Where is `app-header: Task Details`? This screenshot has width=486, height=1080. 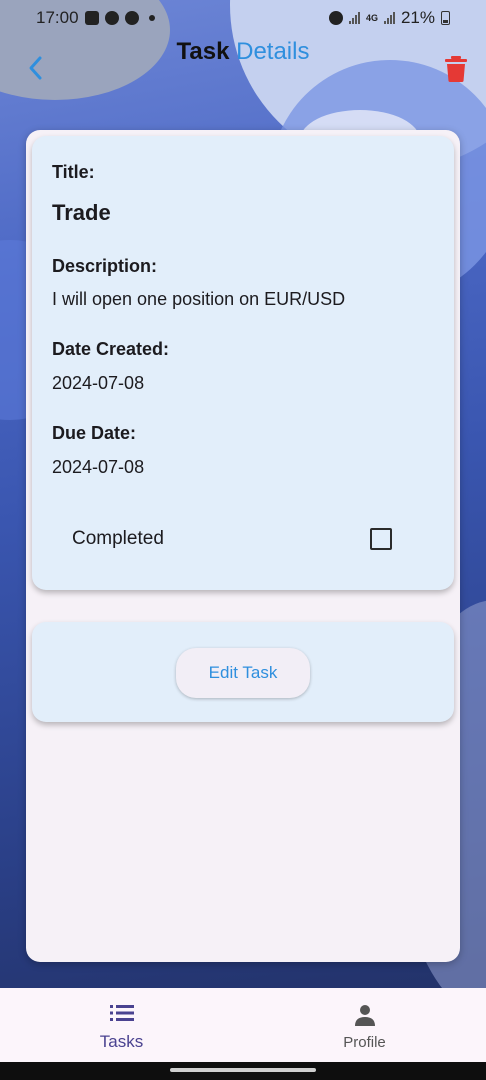 app-header: Task Details is located at coordinates (243, 70).